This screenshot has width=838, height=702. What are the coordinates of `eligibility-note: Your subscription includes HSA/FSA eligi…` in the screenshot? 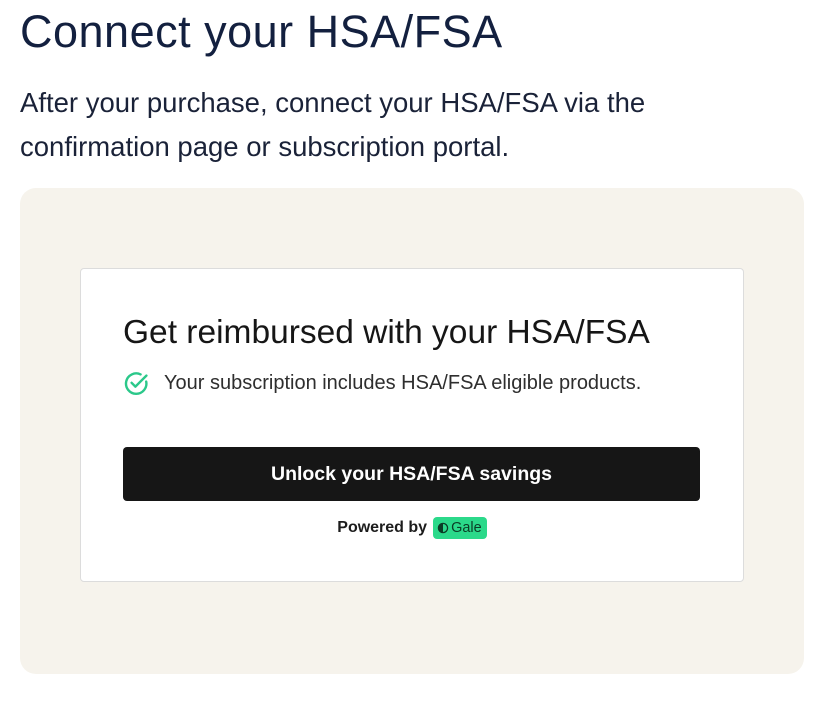 It's located at (382, 383).